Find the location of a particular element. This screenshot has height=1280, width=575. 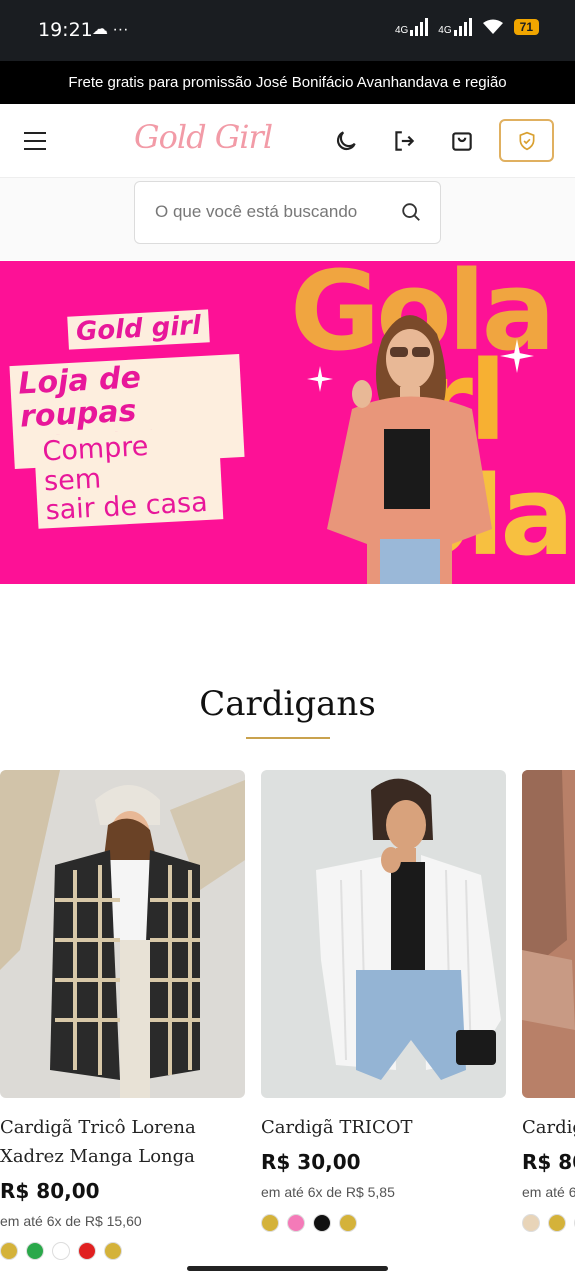

home-indicator is located at coordinates (287, 1268).